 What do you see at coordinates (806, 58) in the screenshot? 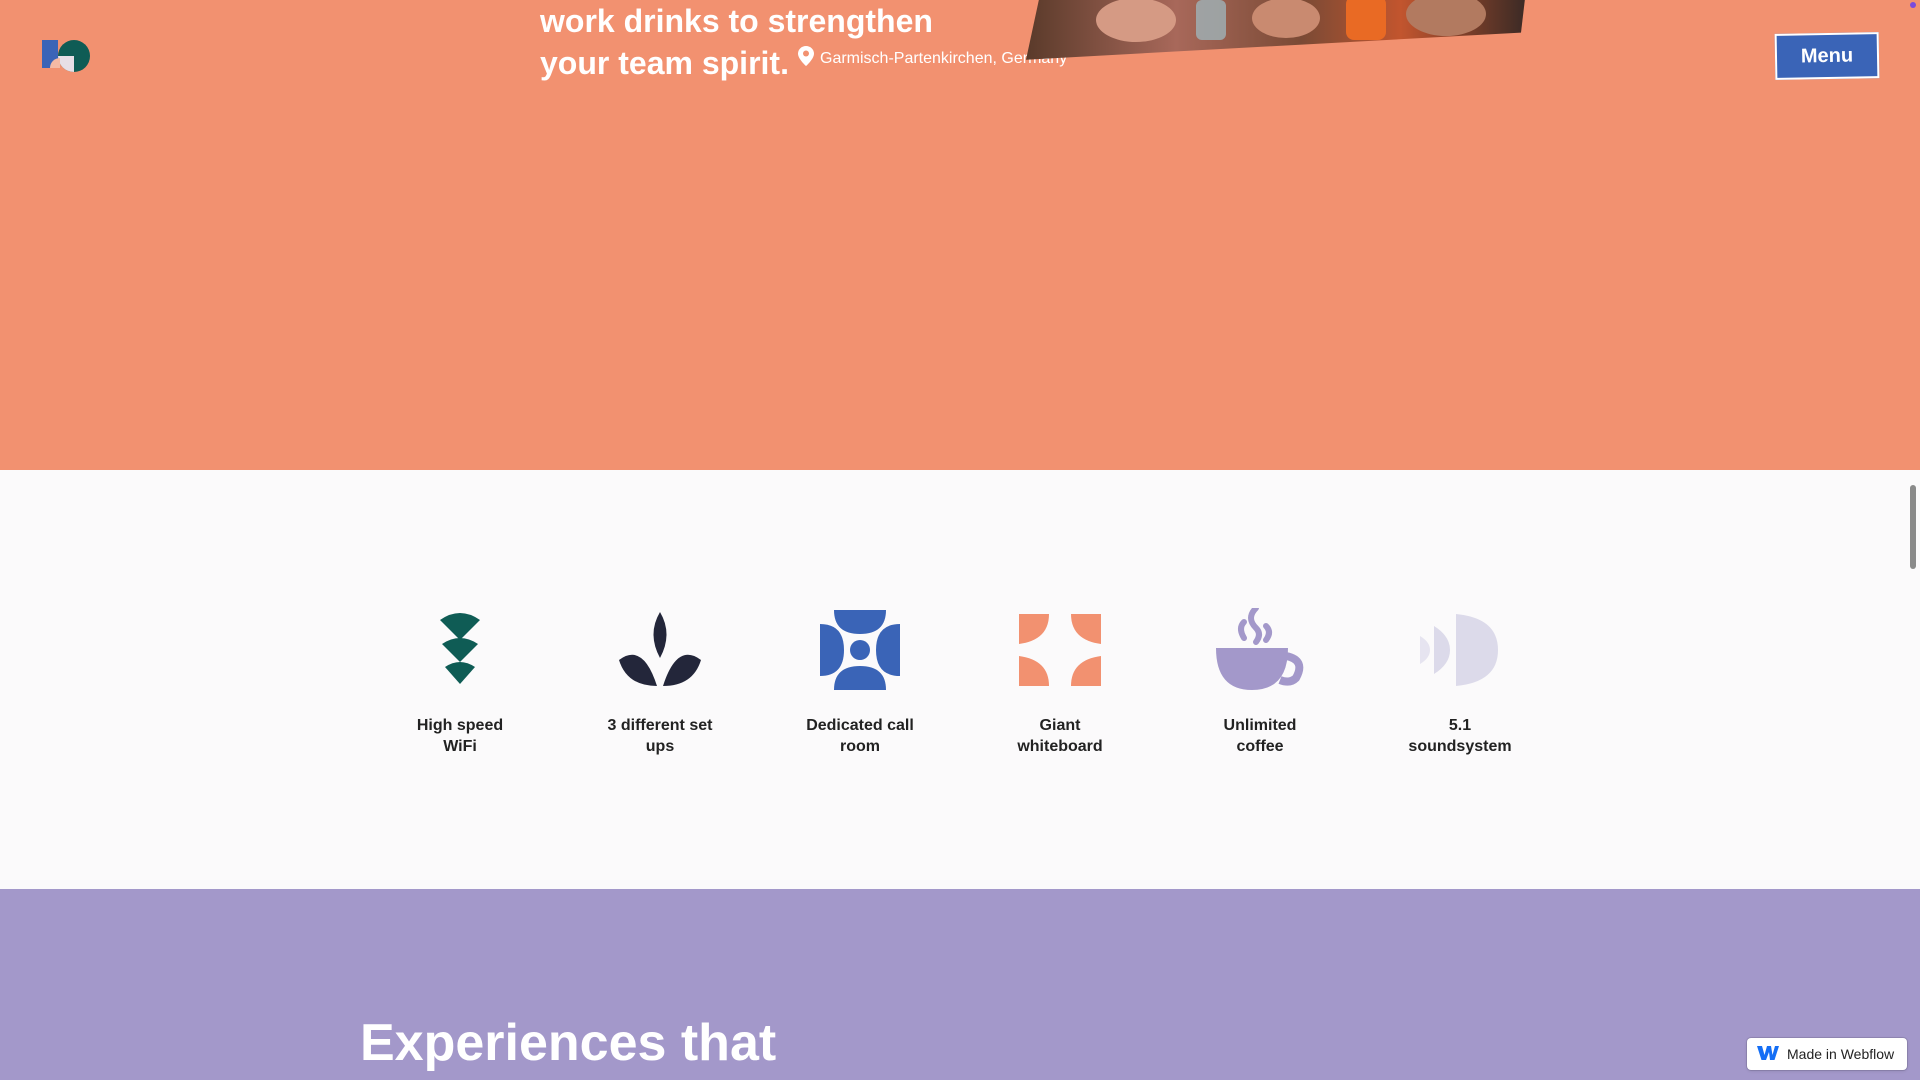
I see `map-pin-icon` at bounding box center [806, 58].